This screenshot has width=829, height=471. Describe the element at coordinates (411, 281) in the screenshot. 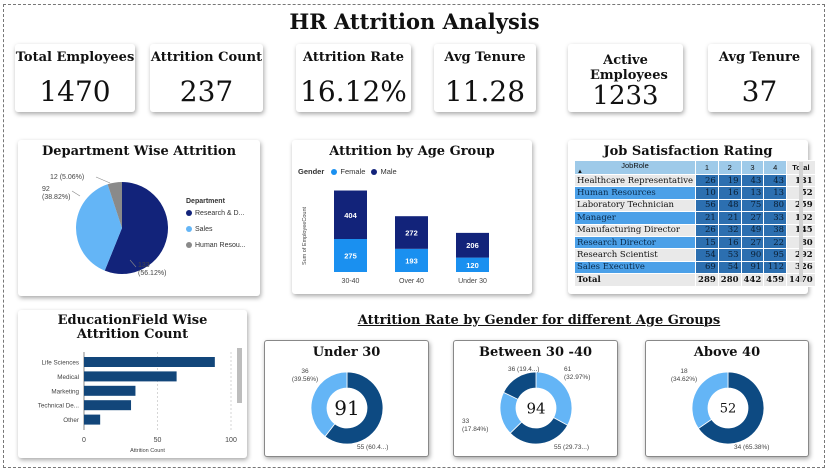

I see `x-tick-label: Over 40` at that location.